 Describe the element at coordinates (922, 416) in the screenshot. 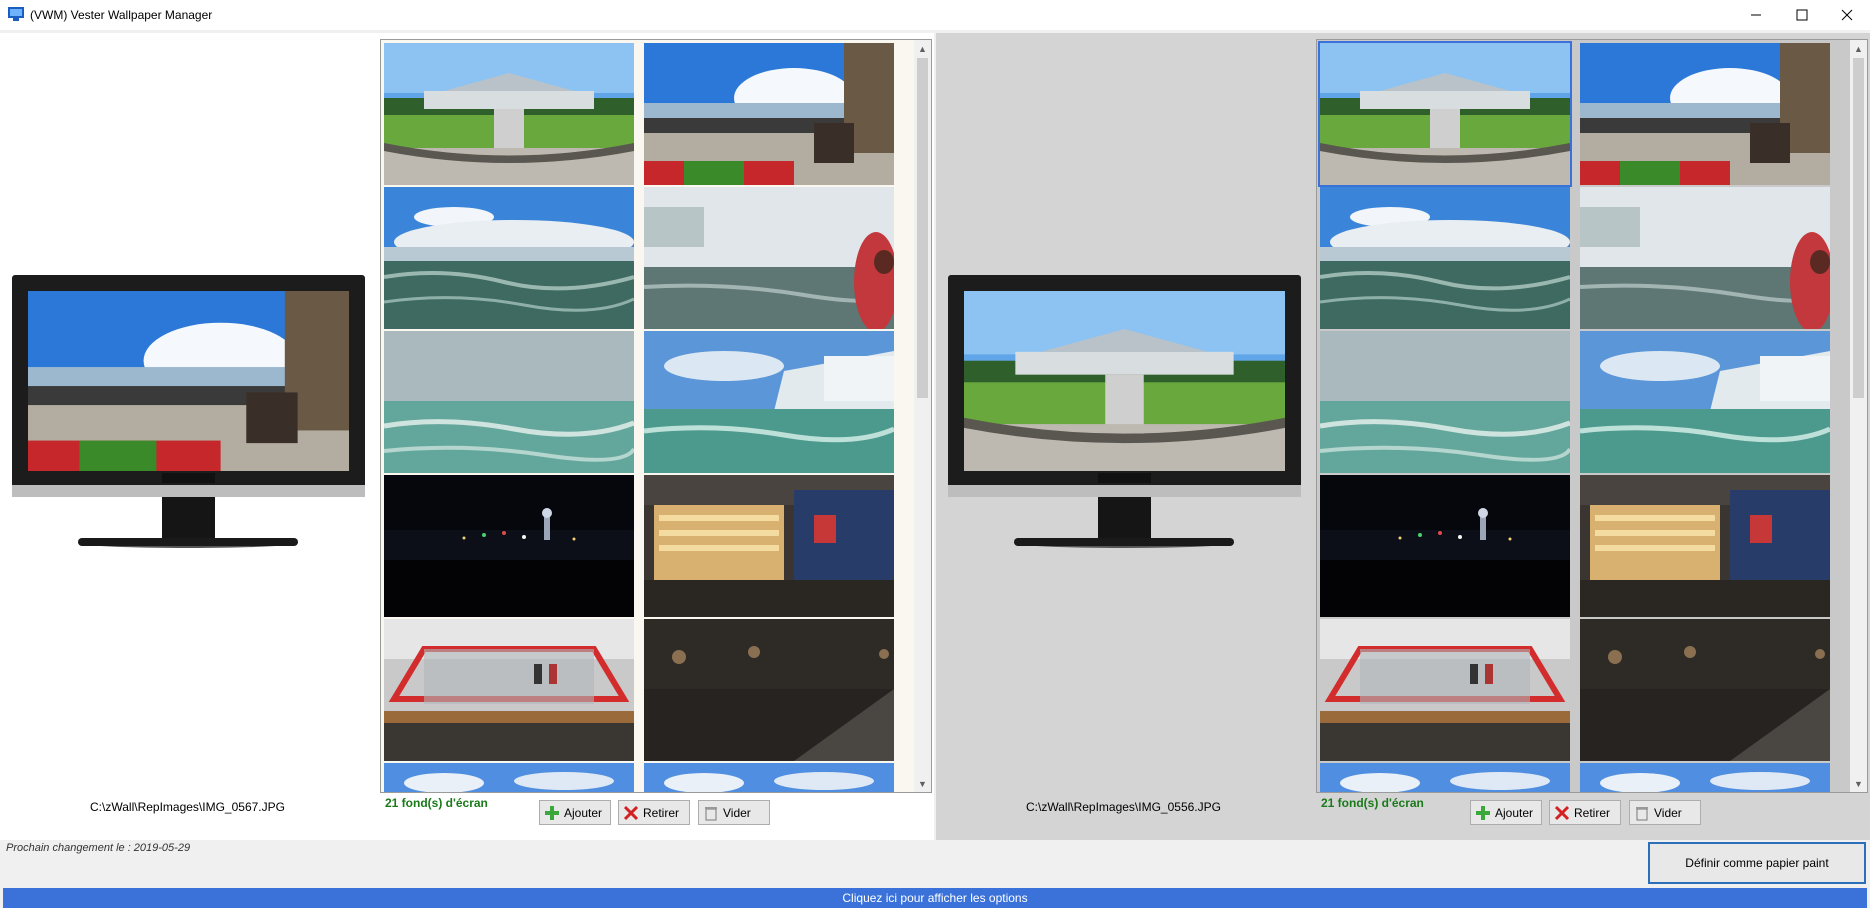

I see `gallery-scrollbar-left: ▲ ▼` at that location.